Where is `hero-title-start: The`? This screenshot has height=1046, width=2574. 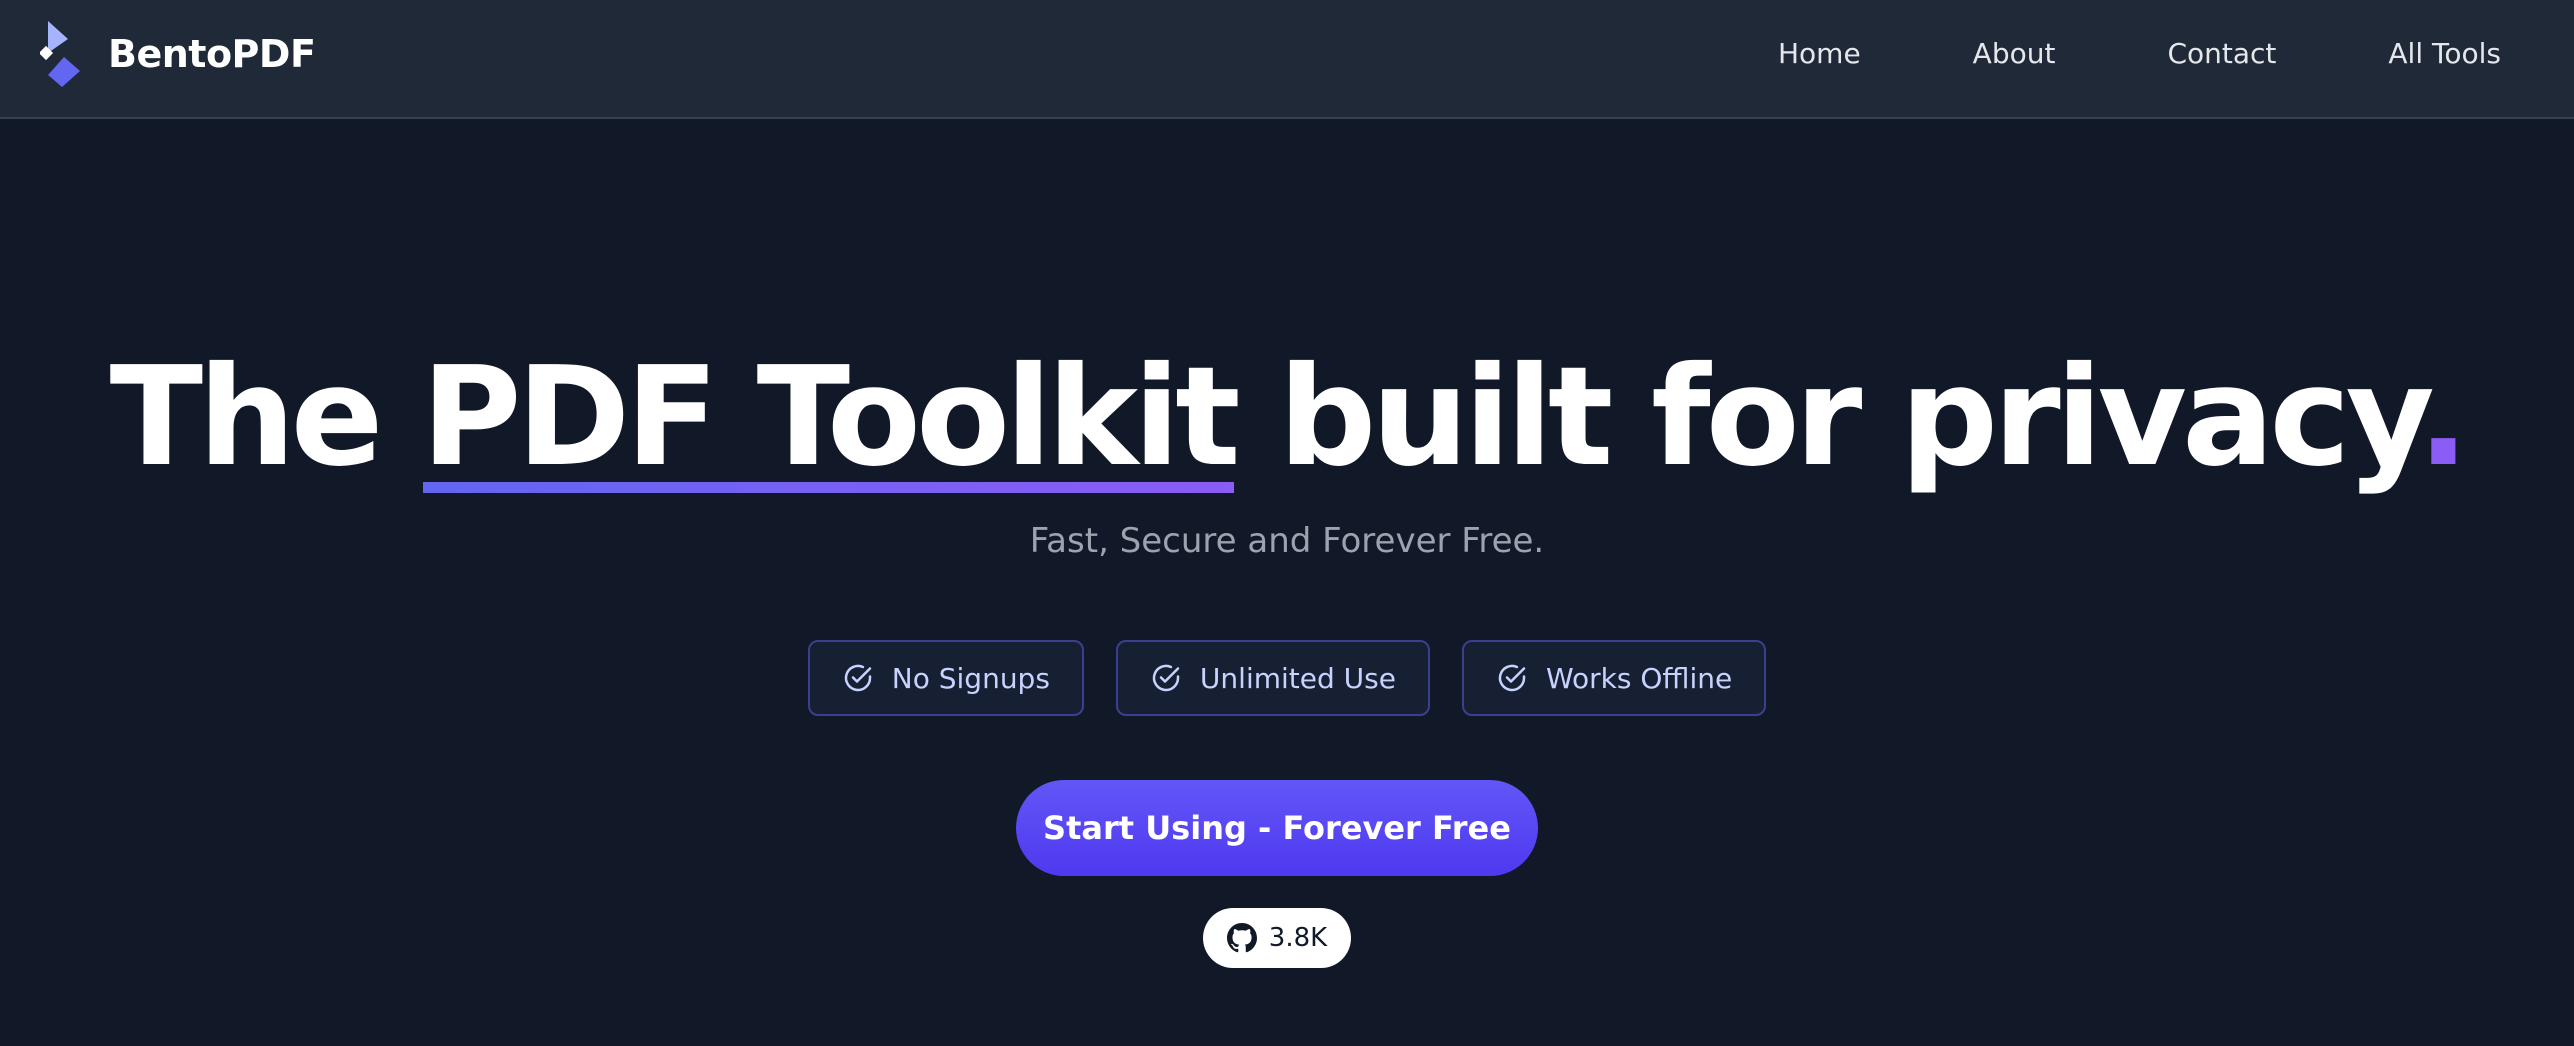 hero-title-start: The is located at coordinates (265, 417).